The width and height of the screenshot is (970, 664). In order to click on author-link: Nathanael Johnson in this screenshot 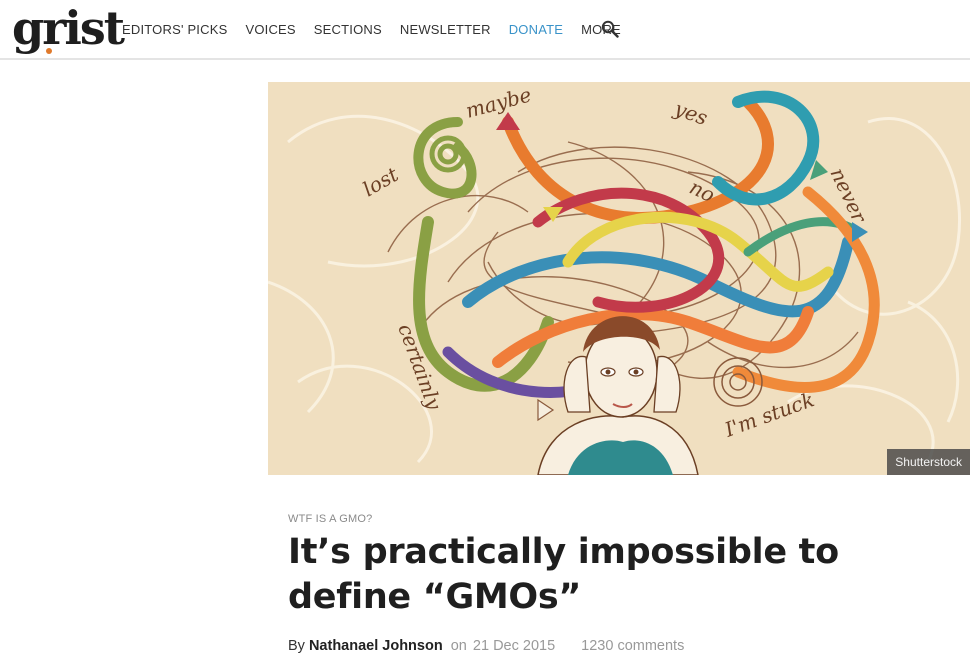, I will do `click(376, 646)`.